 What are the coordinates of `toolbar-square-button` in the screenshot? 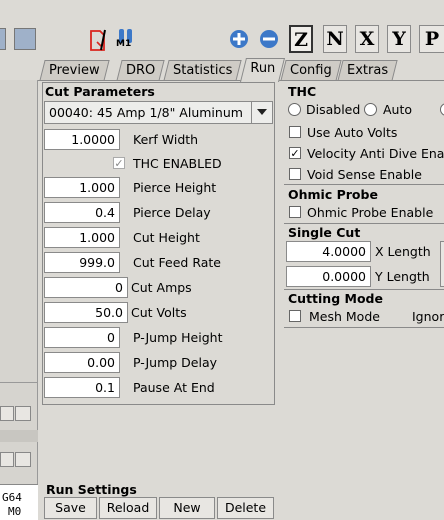 It's located at (25, 39).